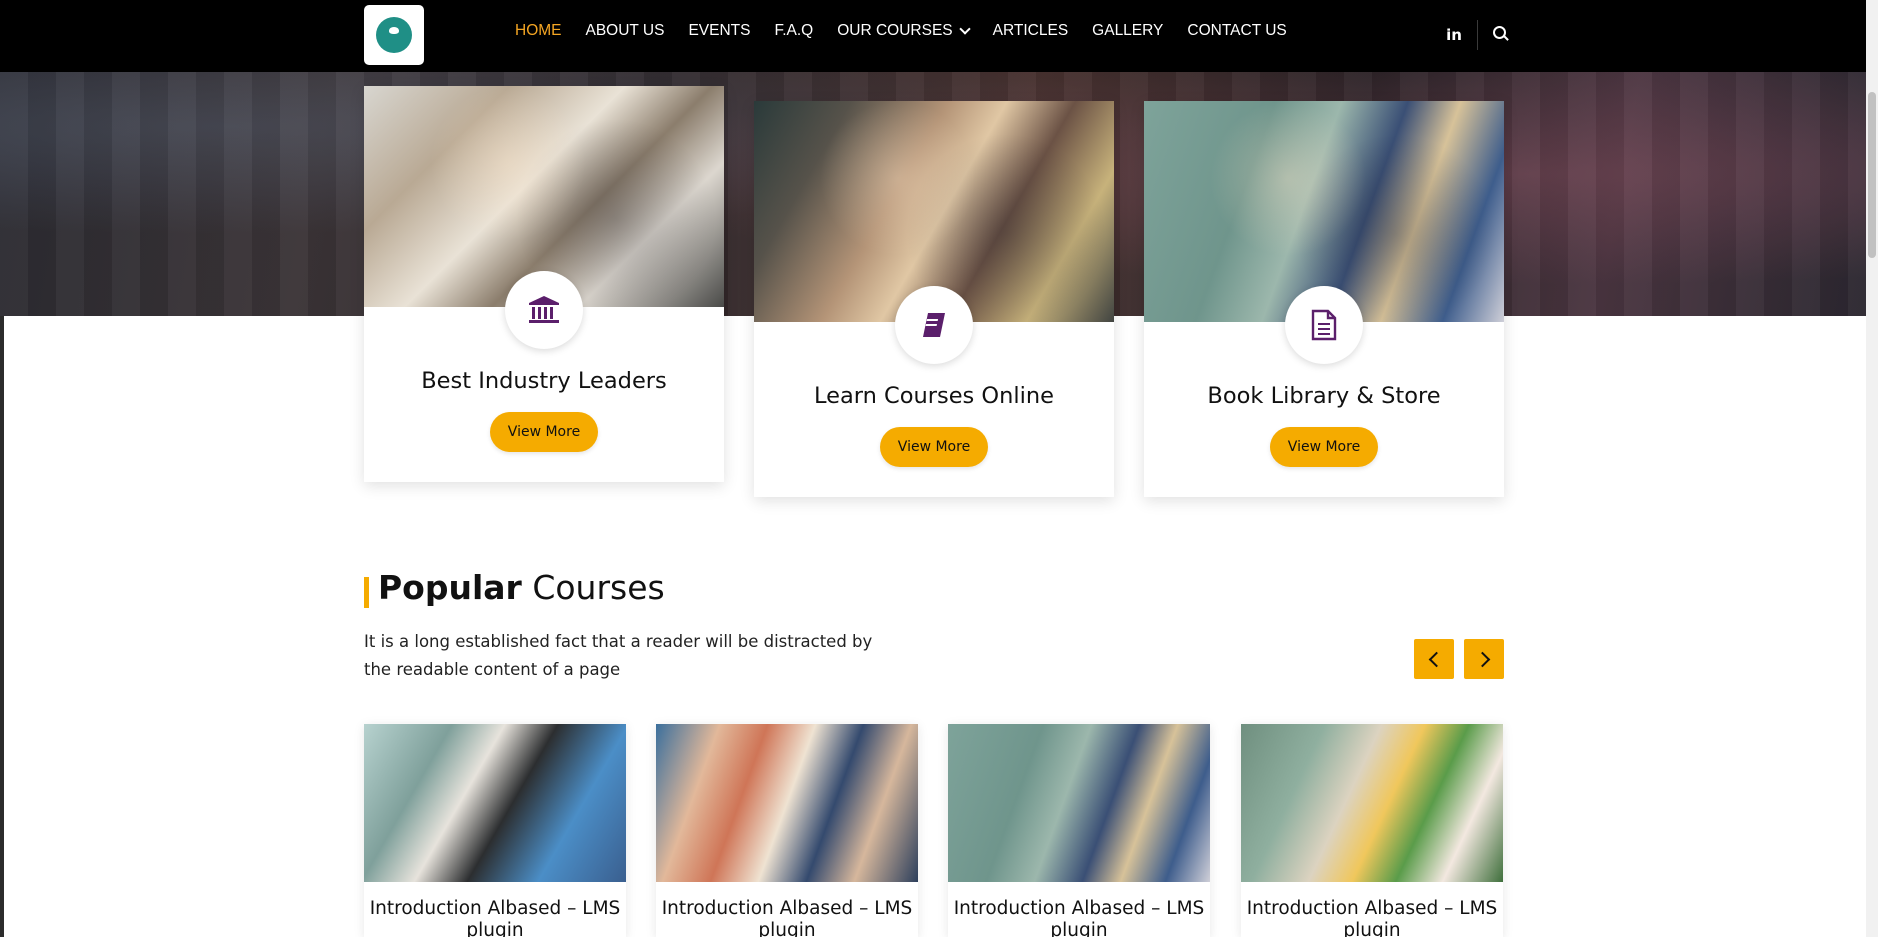 This screenshot has height=937, width=1878. Describe the element at coordinates (934, 325) in the screenshot. I see `book-icon` at that location.